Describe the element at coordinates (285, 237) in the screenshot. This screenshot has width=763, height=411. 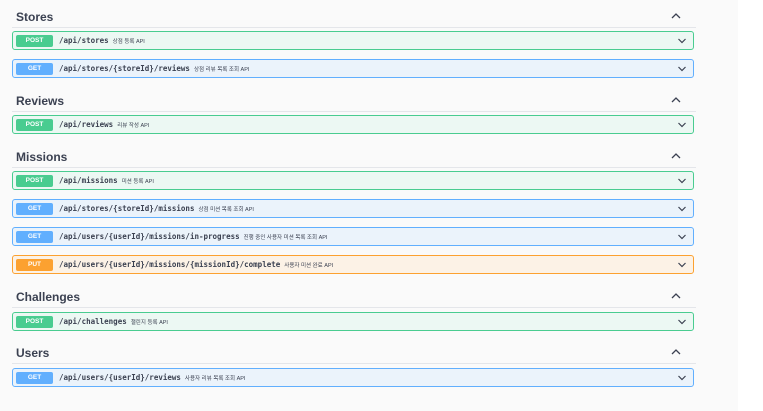
I see `operation-summary: 진행 중인 사용자 미션 목록 조회 API` at that location.